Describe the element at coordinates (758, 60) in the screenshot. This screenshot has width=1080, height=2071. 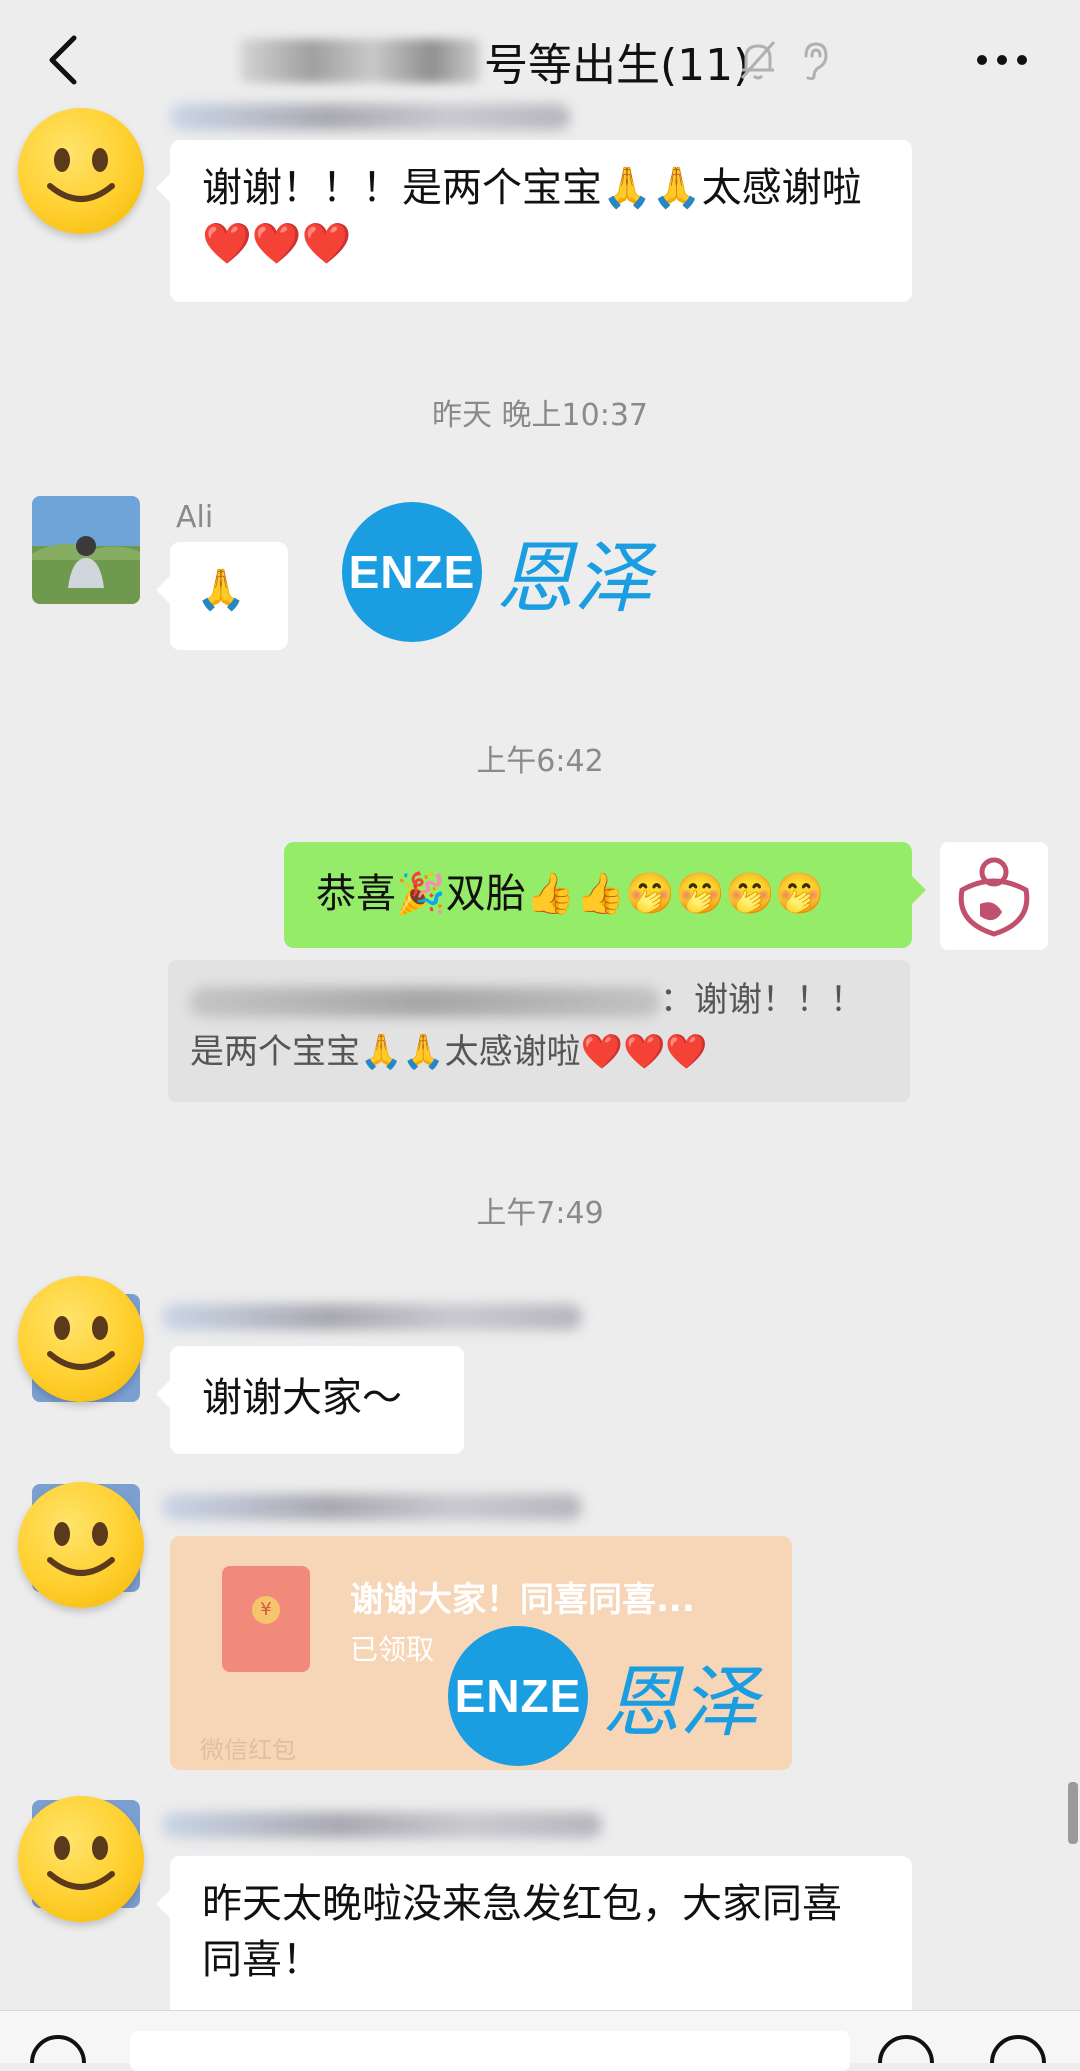
I see `mute-icon` at that location.